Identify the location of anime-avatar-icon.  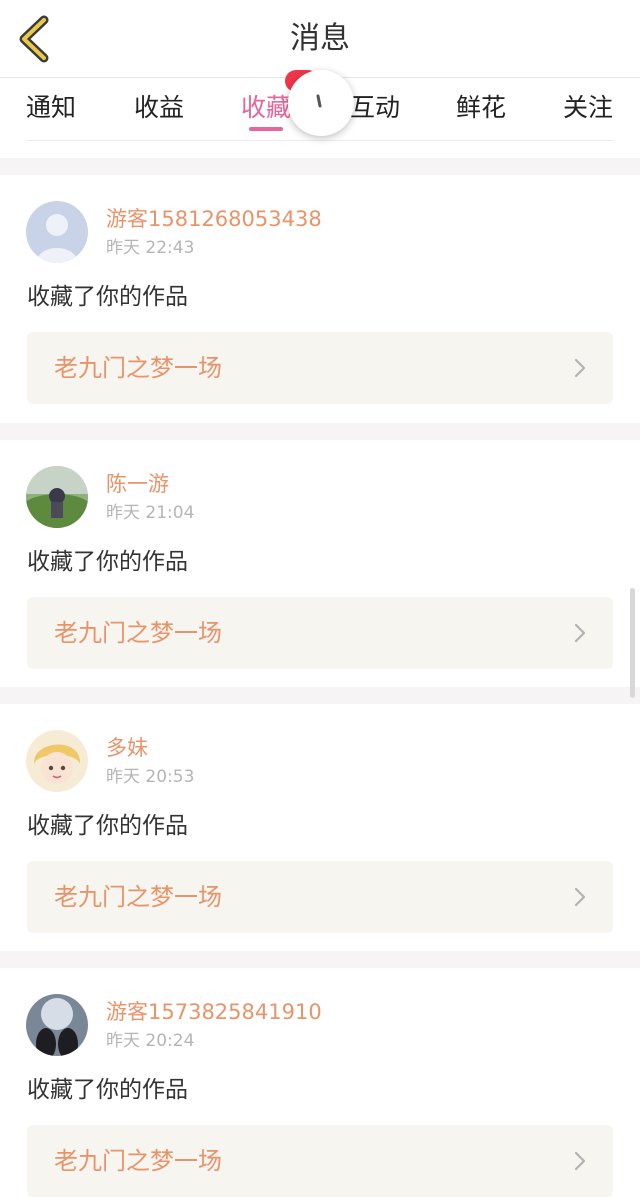
(57, 761).